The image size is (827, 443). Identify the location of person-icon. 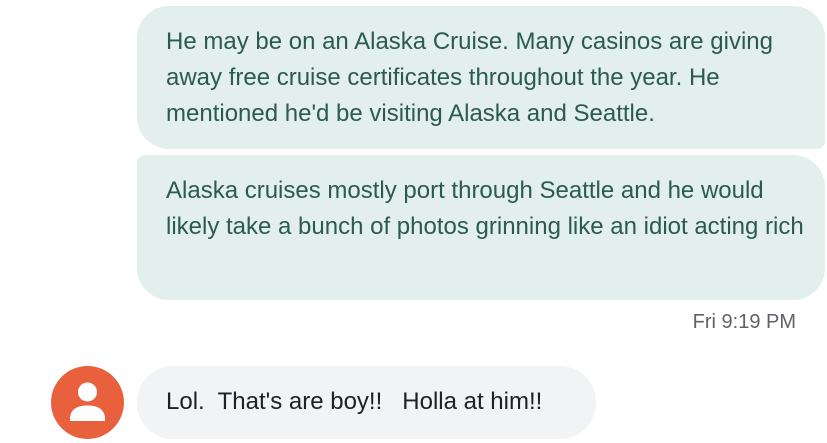
(87, 401).